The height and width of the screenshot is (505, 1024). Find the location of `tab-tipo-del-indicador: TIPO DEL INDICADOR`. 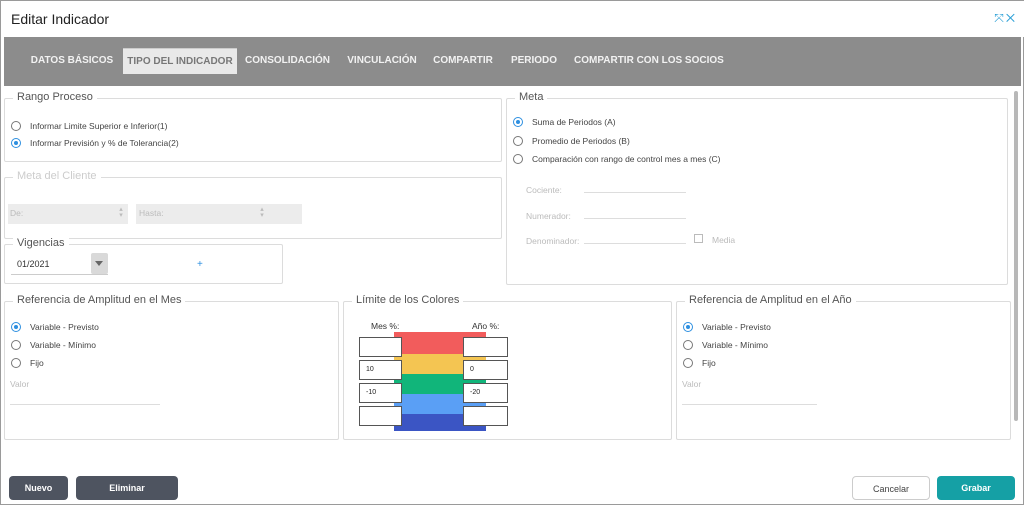

tab-tipo-del-indicador: TIPO DEL INDICADOR is located at coordinates (180, 61).